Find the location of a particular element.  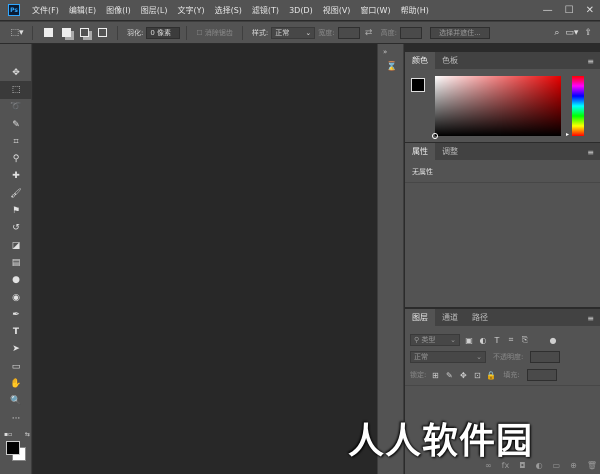

maximize-button: ☐ is located at coordinates (569, 10).